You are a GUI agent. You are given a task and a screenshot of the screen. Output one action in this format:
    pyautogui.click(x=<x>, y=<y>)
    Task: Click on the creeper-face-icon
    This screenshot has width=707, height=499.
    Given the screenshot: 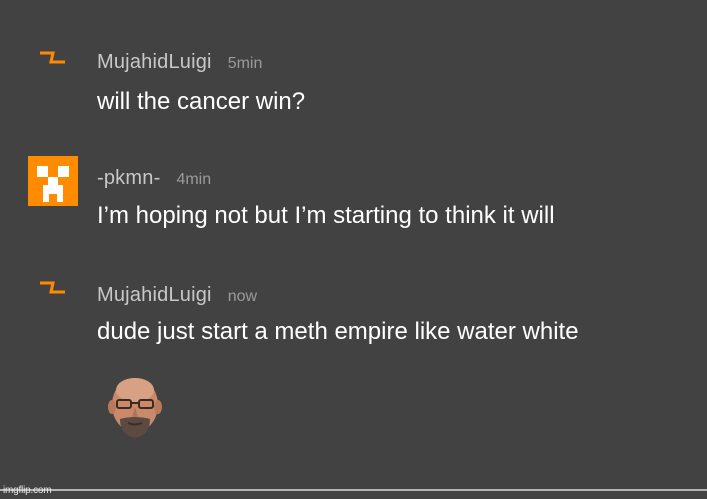 What is the action you would take?
    pyautogui.click(x=53, y=181)
    